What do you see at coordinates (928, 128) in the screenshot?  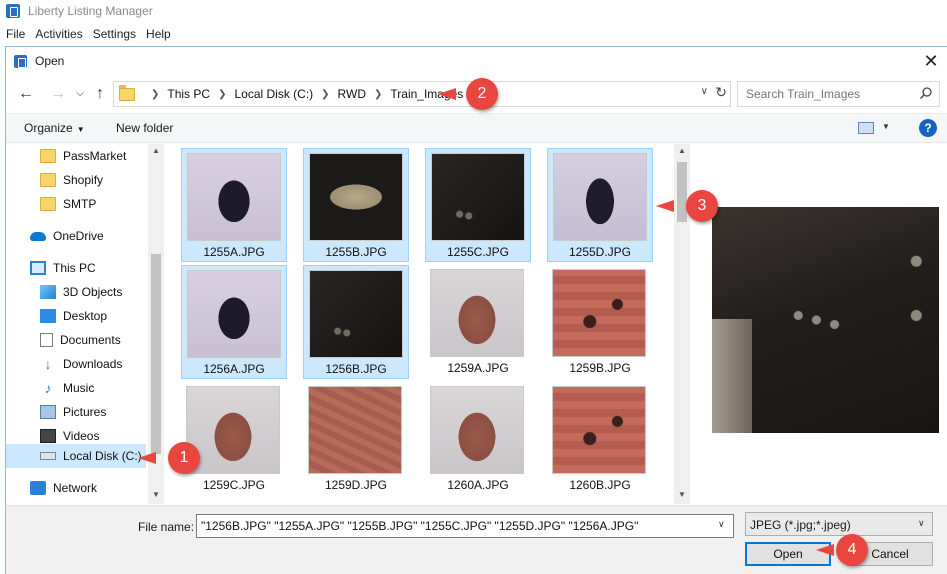 I see `help-icon: ?` at bounding box center [928, 128].